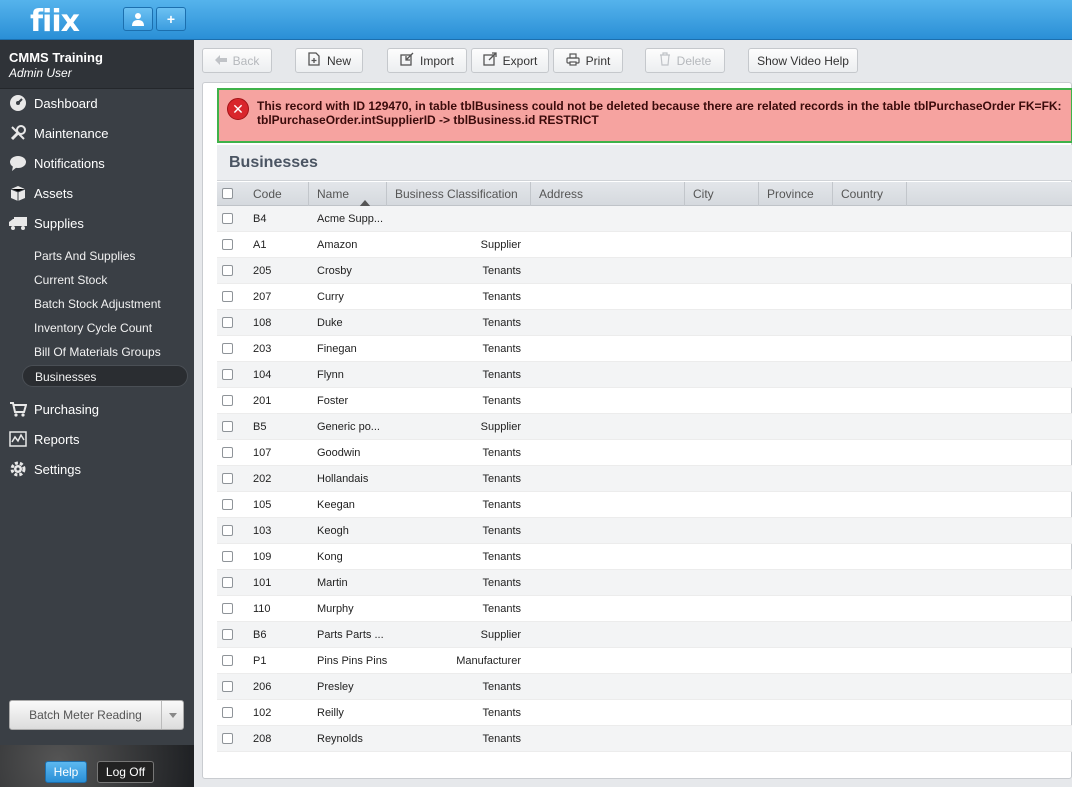  I want to click on table-row: 202 Hollandais Tenants, so click(644, 479).